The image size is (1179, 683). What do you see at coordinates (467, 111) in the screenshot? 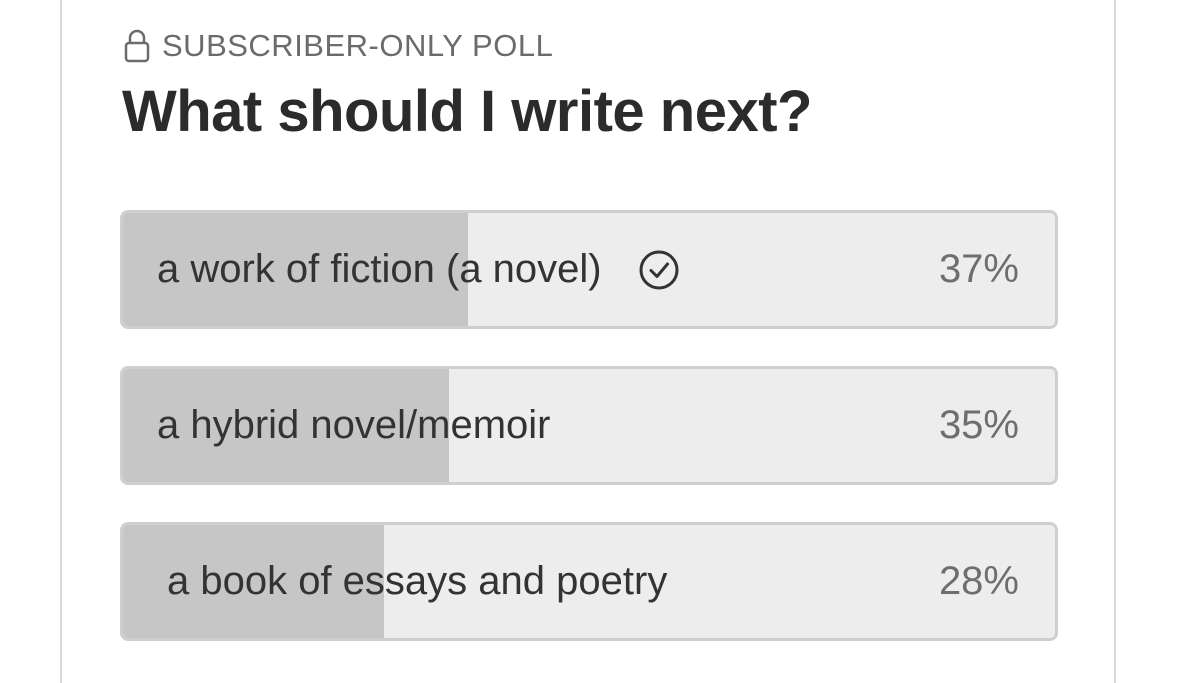
I see `poll-title: What should I write next?` at bounding box center [467, 111].